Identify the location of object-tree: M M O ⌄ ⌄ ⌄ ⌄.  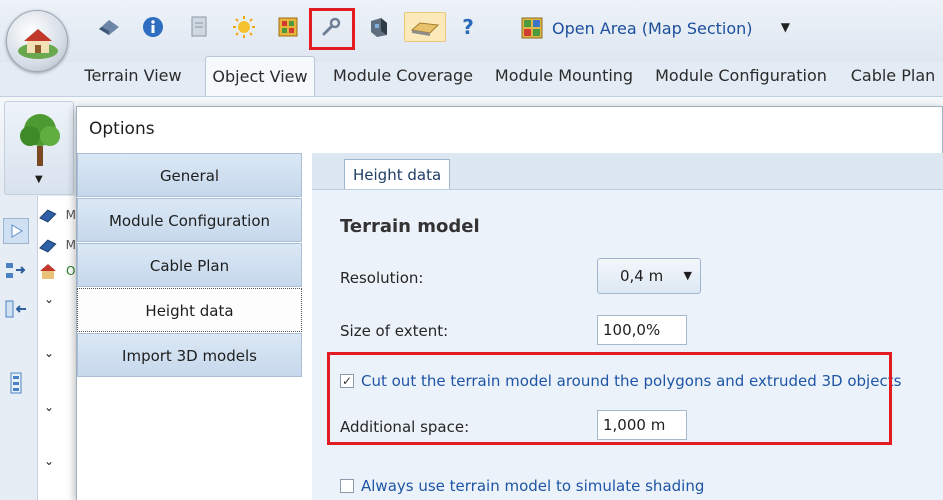
(57, 348).